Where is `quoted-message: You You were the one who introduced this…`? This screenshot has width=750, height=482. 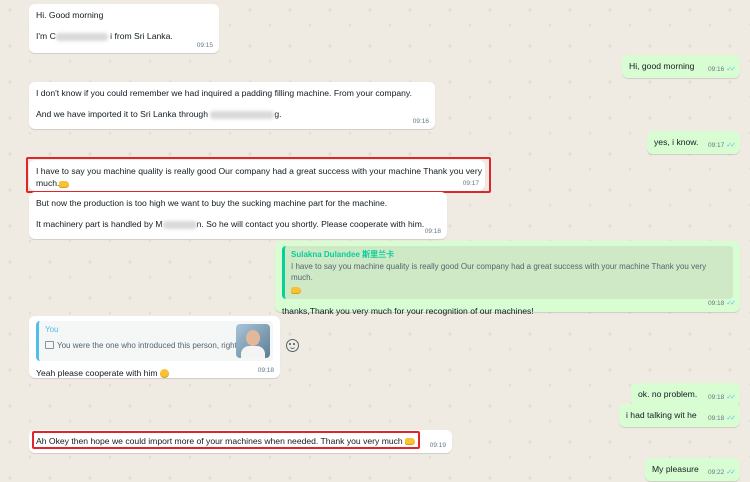
quoted-message: You You were the one who introduced this… is located at coordinates (154, 341).